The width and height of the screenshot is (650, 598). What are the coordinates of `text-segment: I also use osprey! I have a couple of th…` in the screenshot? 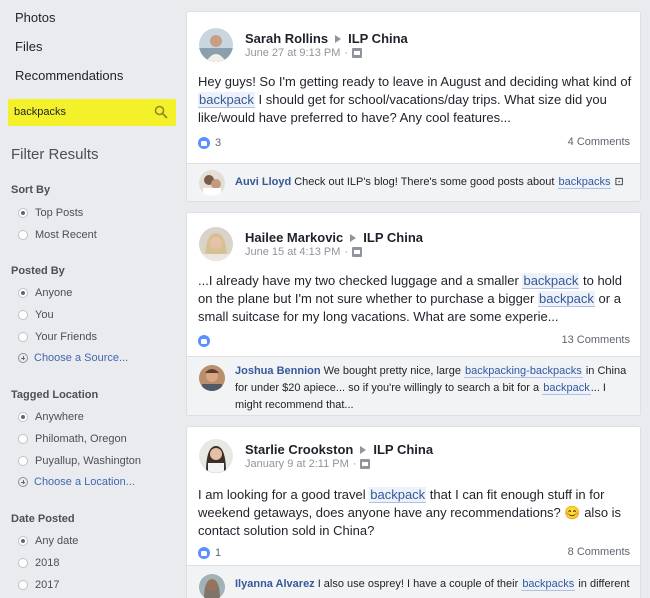 It's located at (419, 584).